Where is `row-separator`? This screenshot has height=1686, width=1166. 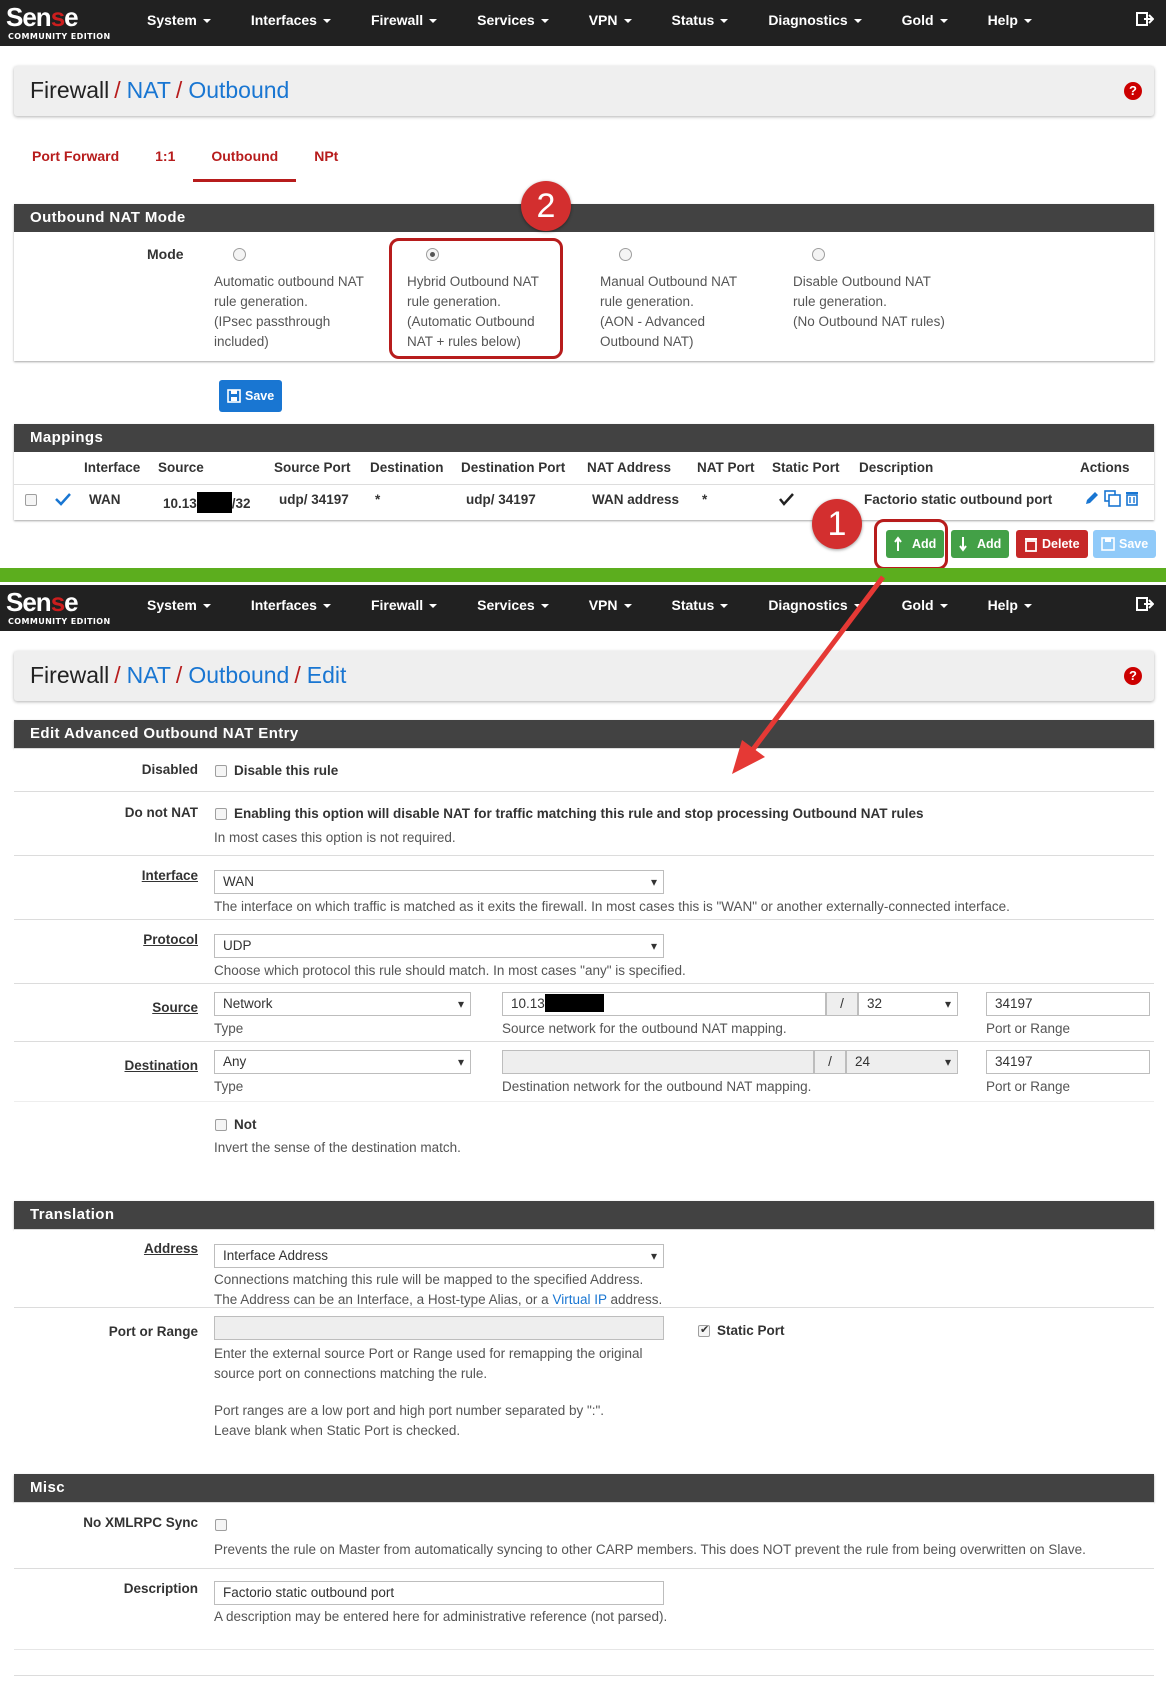
row-separator is located at coordinates (584, 1649).